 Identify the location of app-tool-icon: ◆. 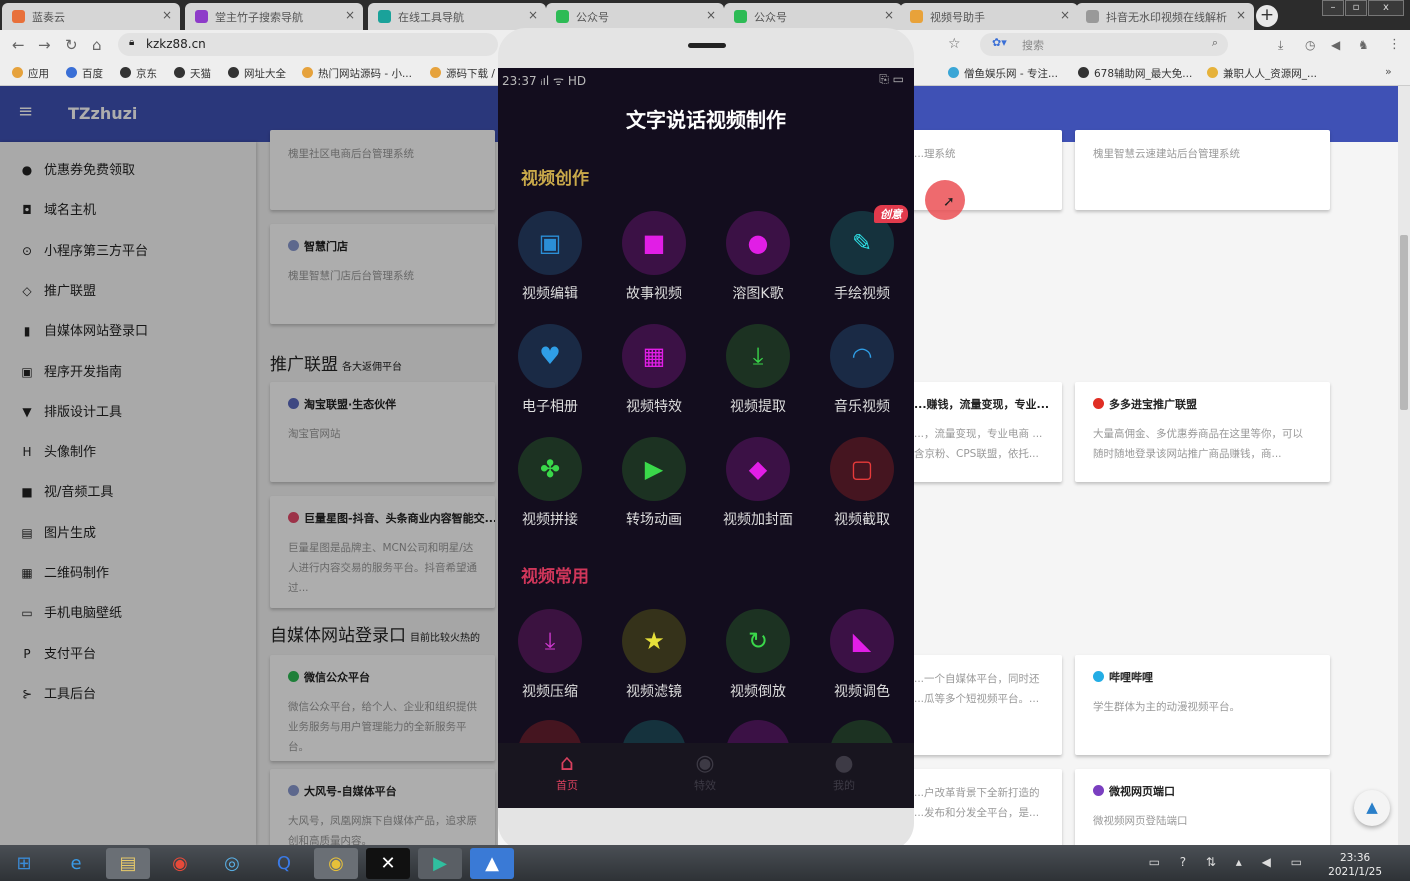
(758, 469).